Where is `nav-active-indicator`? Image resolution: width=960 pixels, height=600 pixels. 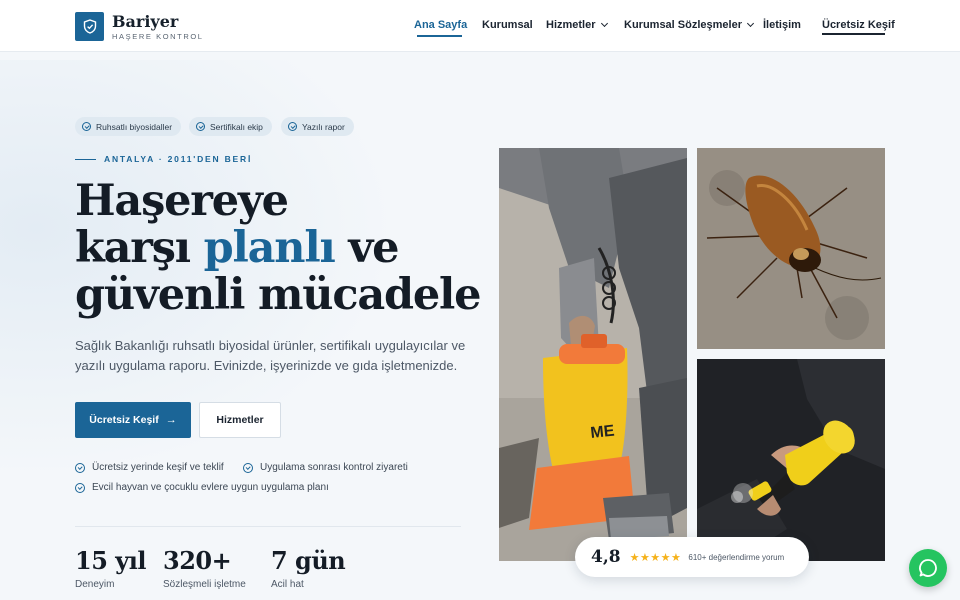 nav-active-indicator is located at coordinates (439, 36).